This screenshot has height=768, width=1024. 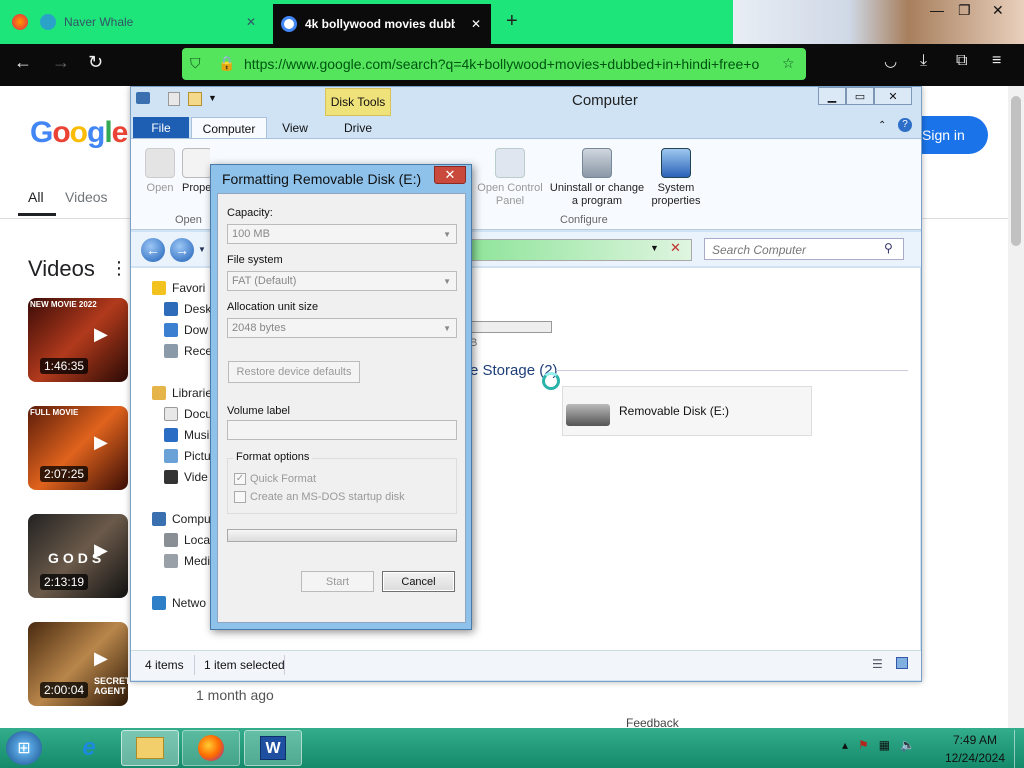 What do you see at coordinates (964, 10) in the screenshot?
I see `restore-icon: ❐` at bounding box center [964, 10].